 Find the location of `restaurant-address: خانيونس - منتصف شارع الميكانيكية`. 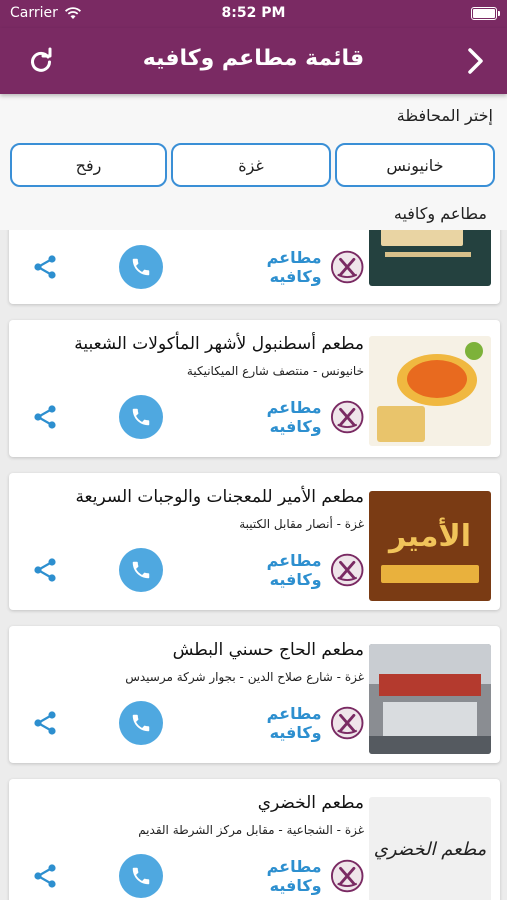

restaurant-address: خانيونس - منتصف شارع الميكانيكية is located at coordinates (275, 371).